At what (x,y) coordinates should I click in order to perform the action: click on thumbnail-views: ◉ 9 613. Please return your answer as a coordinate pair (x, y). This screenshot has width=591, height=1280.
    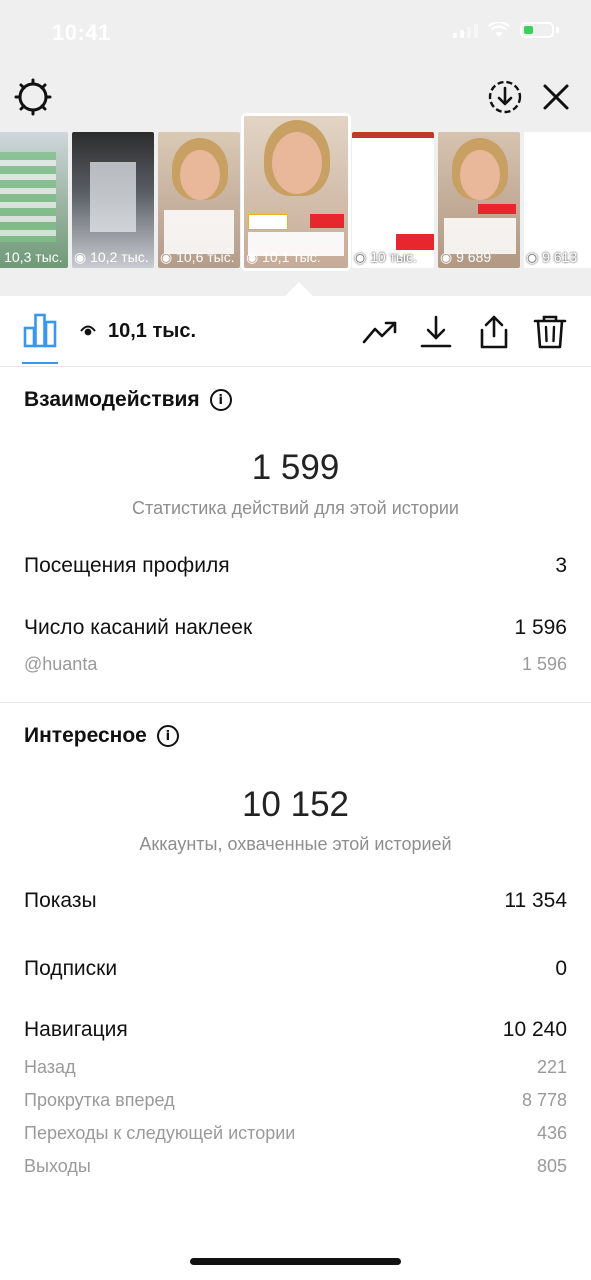
    Looking at the image, I should click on (552, 257).